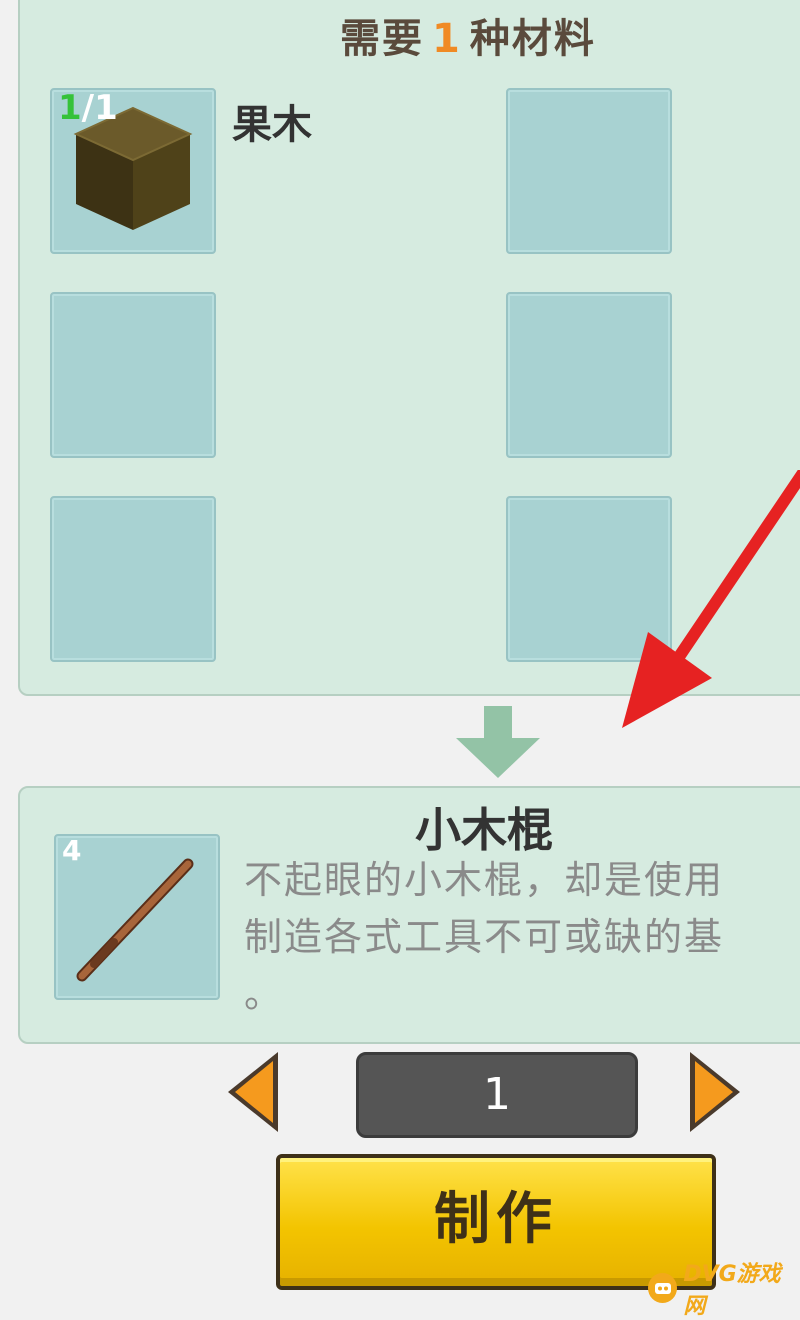 Image resolution: width=800 pixels, height=1320 pixels. I want to click on title-prefix: 需要, so click(382, 39).